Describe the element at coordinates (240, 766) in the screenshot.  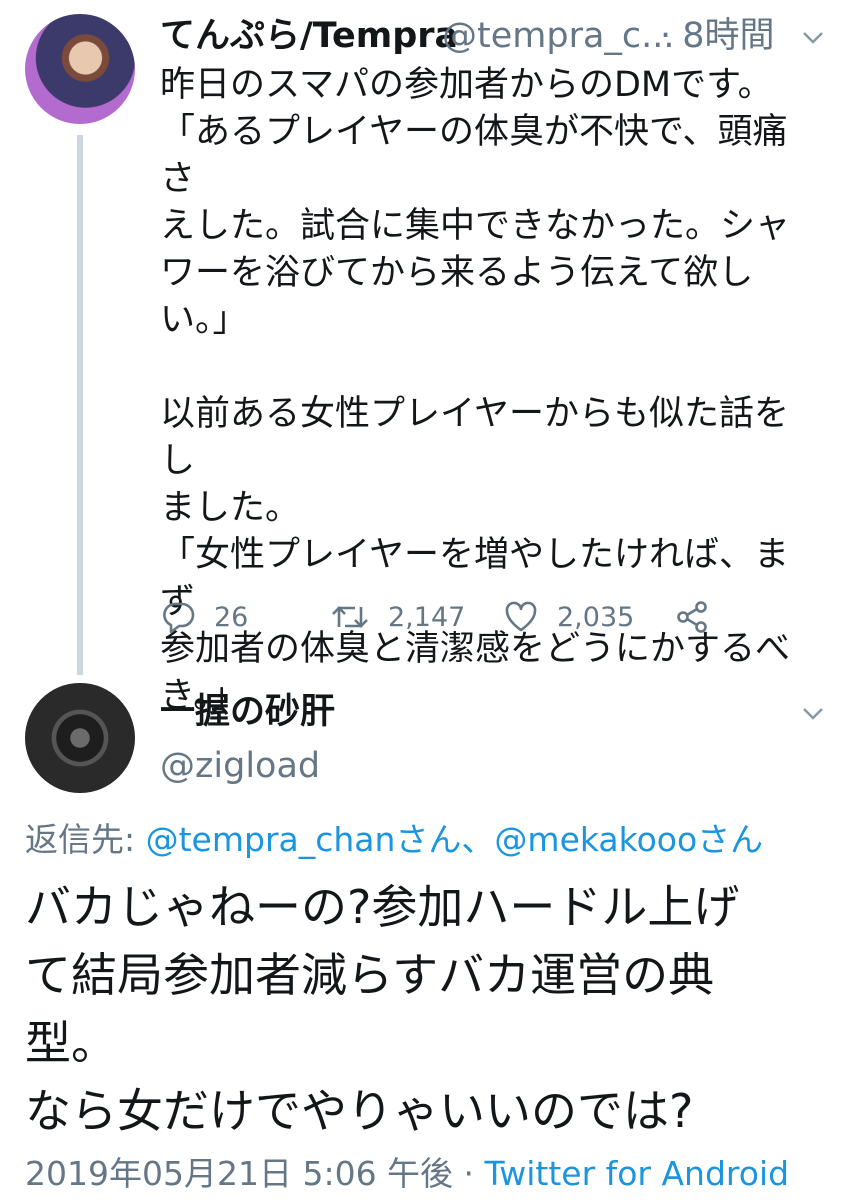
I see `reply-author-handle: @zigload` at that location.